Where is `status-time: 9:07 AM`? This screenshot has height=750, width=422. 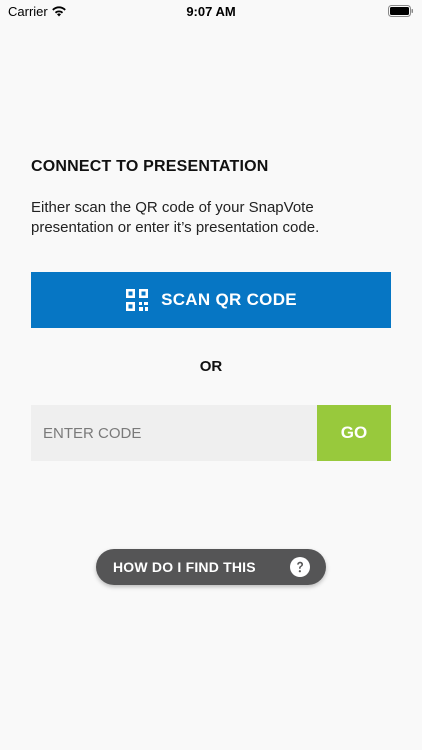 status-time: 9:07 AM is located at coordinates (211, 11).